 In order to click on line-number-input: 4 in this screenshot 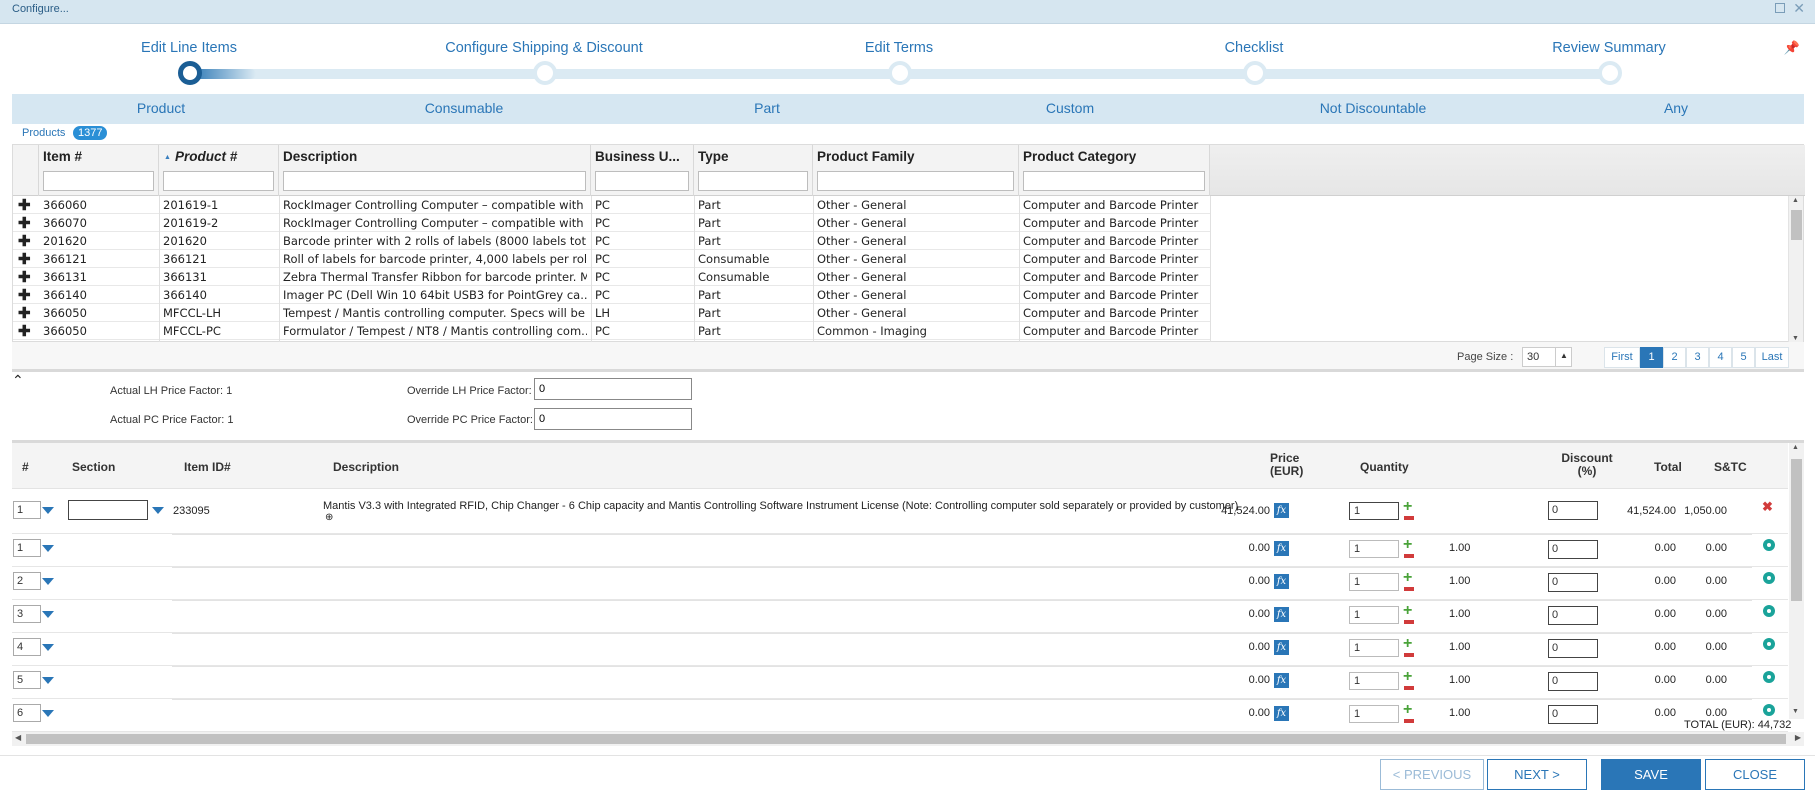, I will do `click(27, 647)`.